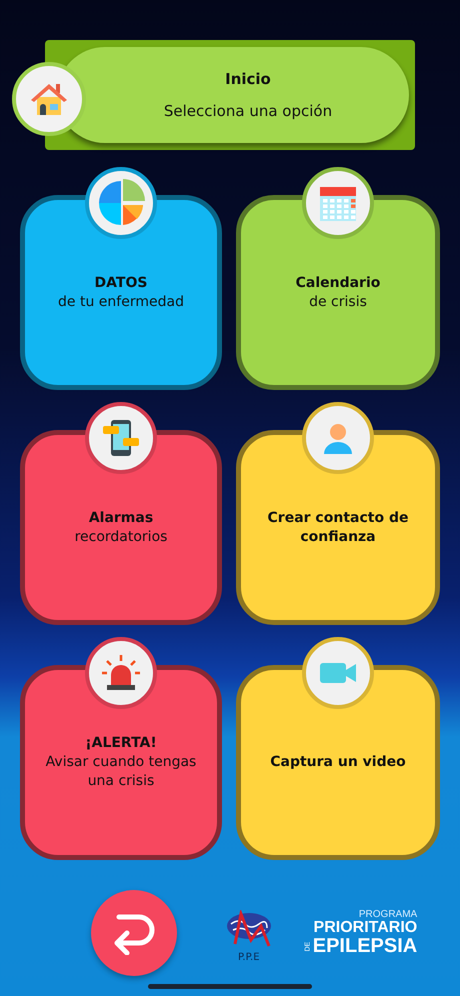  Describe the element at coordinates (248, 111) in the screenshot. I see `header-subtitle: Selecciona una opción` at that location.